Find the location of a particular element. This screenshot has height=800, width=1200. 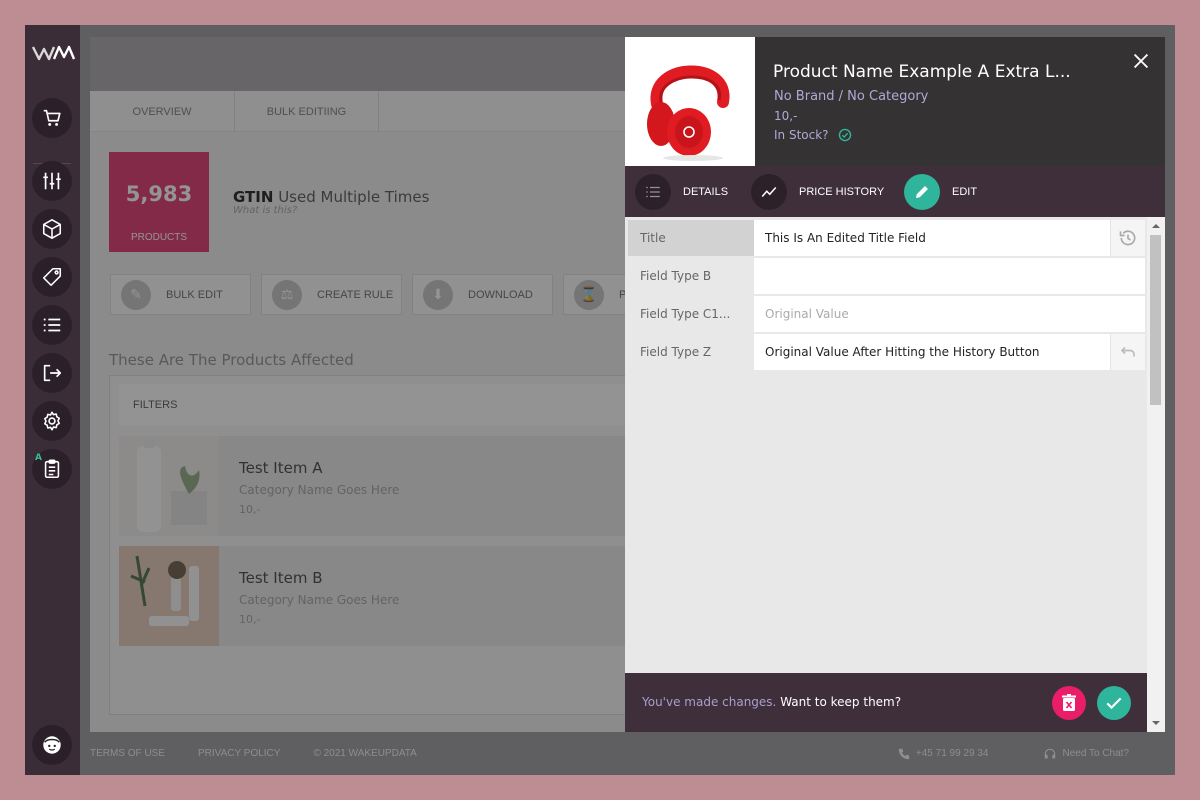

clipboard-icon is located at coordinates (52, 469).